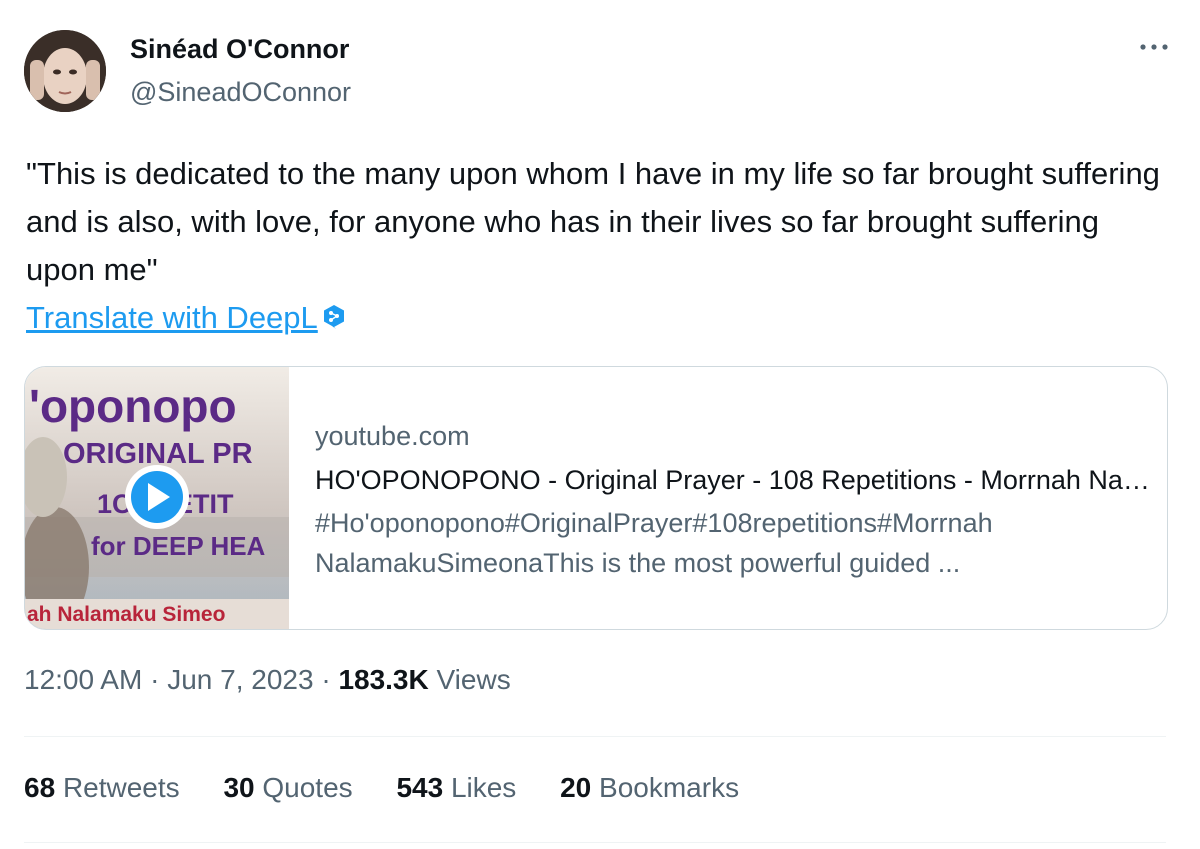 The image size is (1200, 849). I want to click on bookmarks-stat: 20 Bookmarks, so click(649, 788).